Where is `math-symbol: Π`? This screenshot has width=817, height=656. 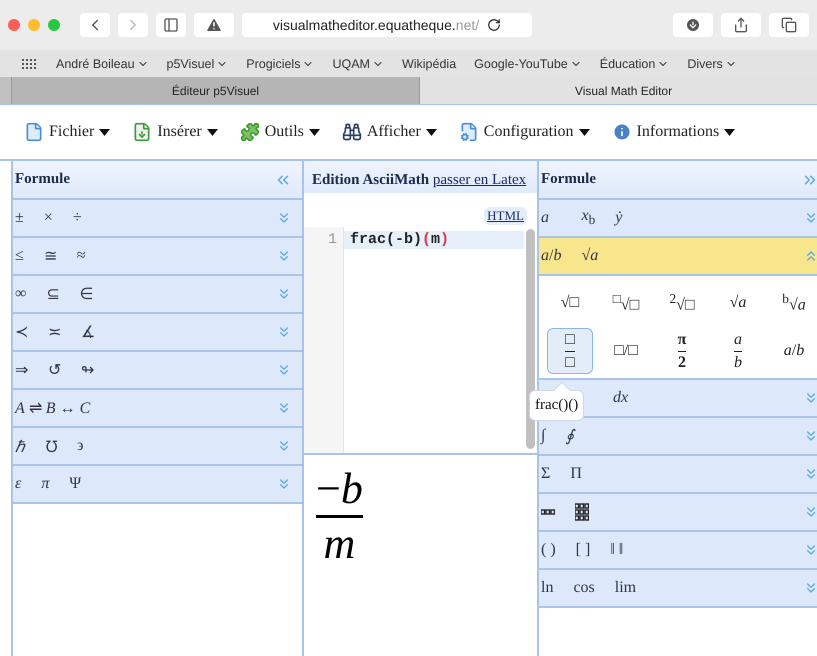 math-symbol: Π is located at coordinates (576, 474).